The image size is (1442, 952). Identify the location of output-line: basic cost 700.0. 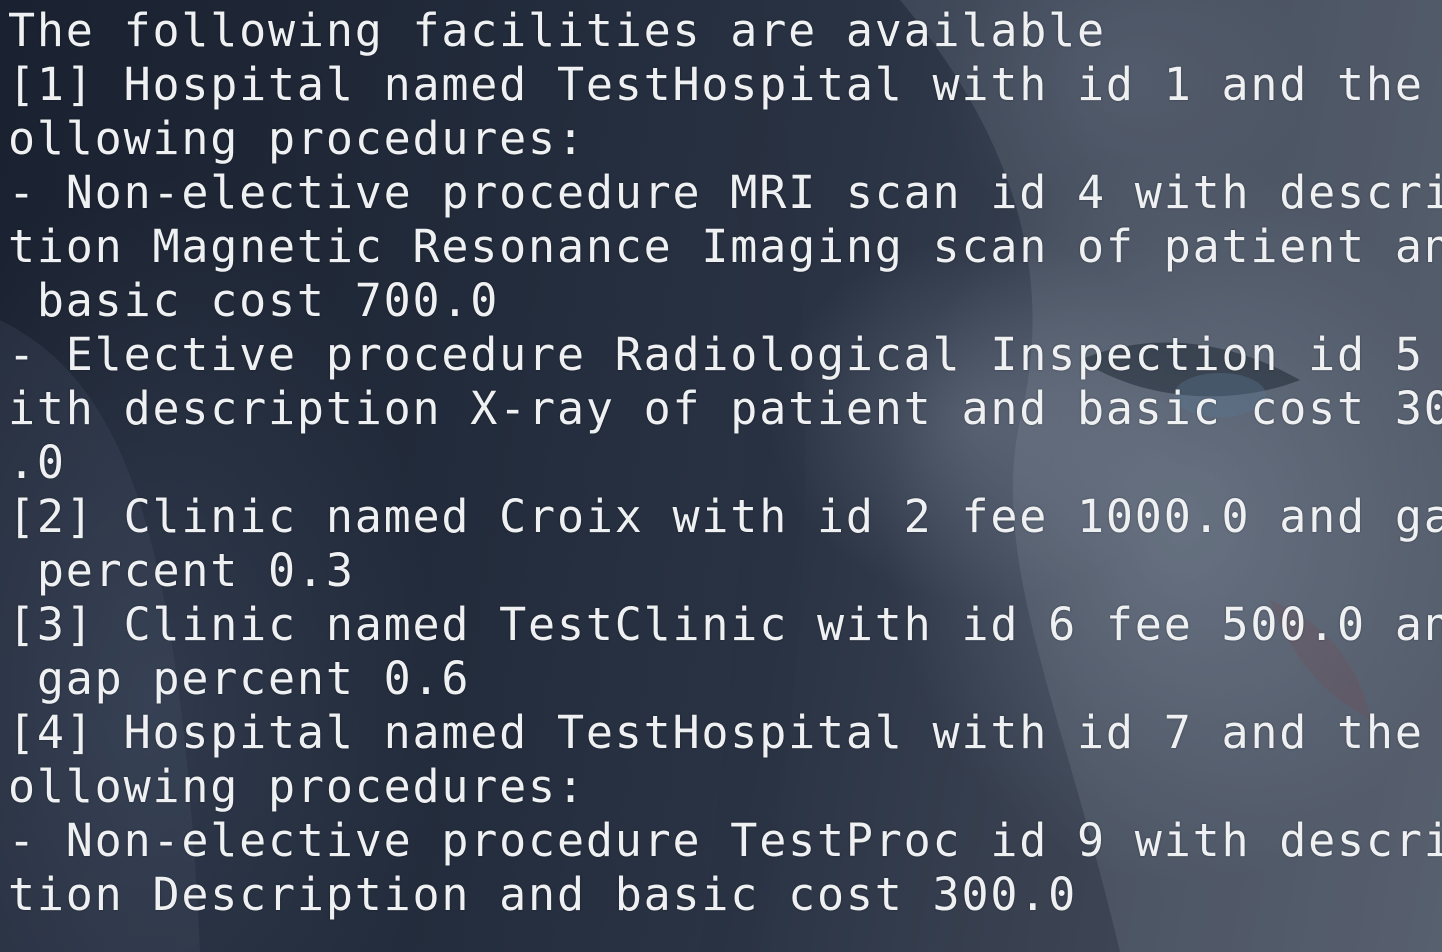
(254, 300).